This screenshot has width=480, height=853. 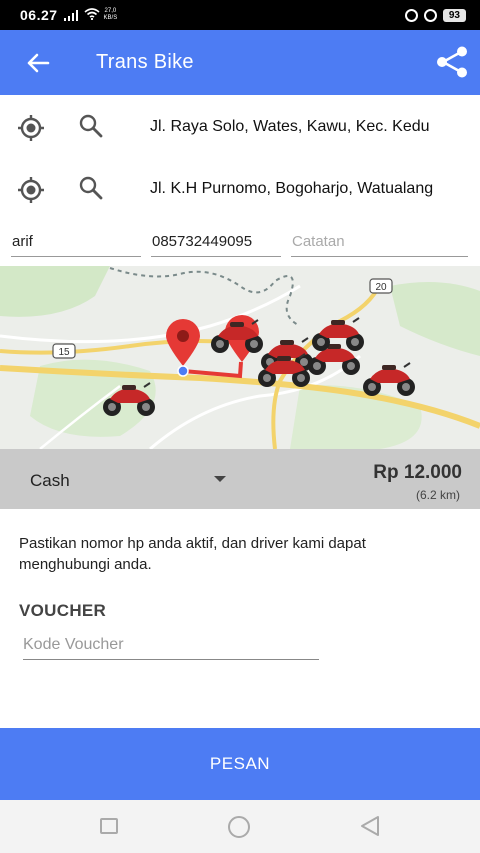 I want to click on data-saver-icon, so click(x=411, y=15).